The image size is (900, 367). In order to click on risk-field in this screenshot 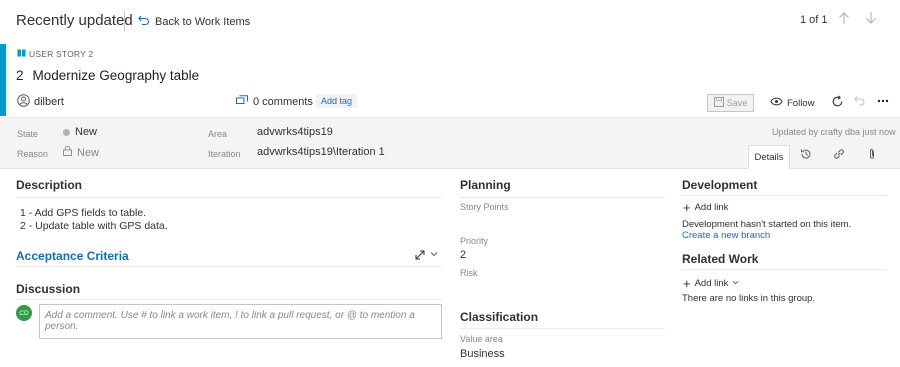, I will do `click(562, 288)`.